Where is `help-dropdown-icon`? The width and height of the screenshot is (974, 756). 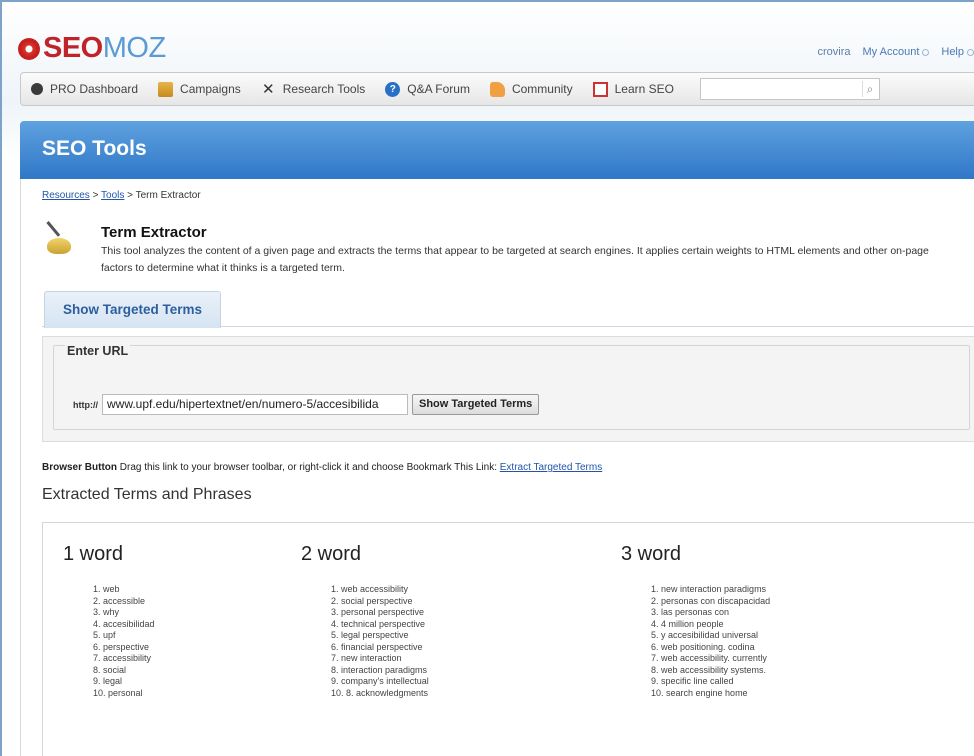 help-dropdown-icon is located at coordinates (970, 52).